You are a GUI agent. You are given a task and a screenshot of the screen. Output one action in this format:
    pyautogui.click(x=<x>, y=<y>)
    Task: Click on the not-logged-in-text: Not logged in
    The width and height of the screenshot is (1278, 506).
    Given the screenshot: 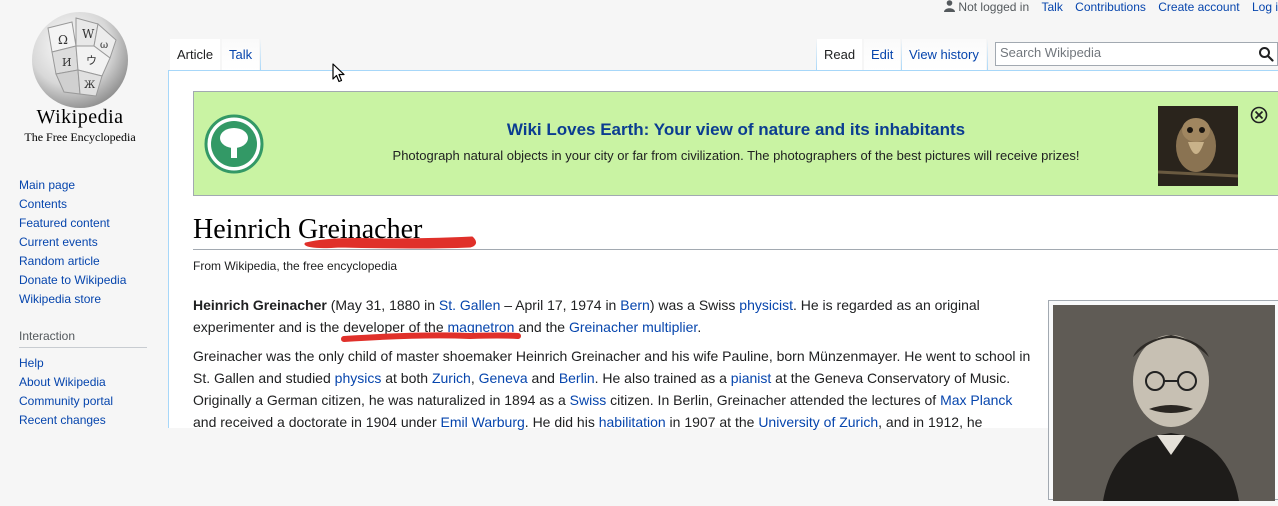 What is the action you would take?
    pyautogui.click(x=994, y=7)
    